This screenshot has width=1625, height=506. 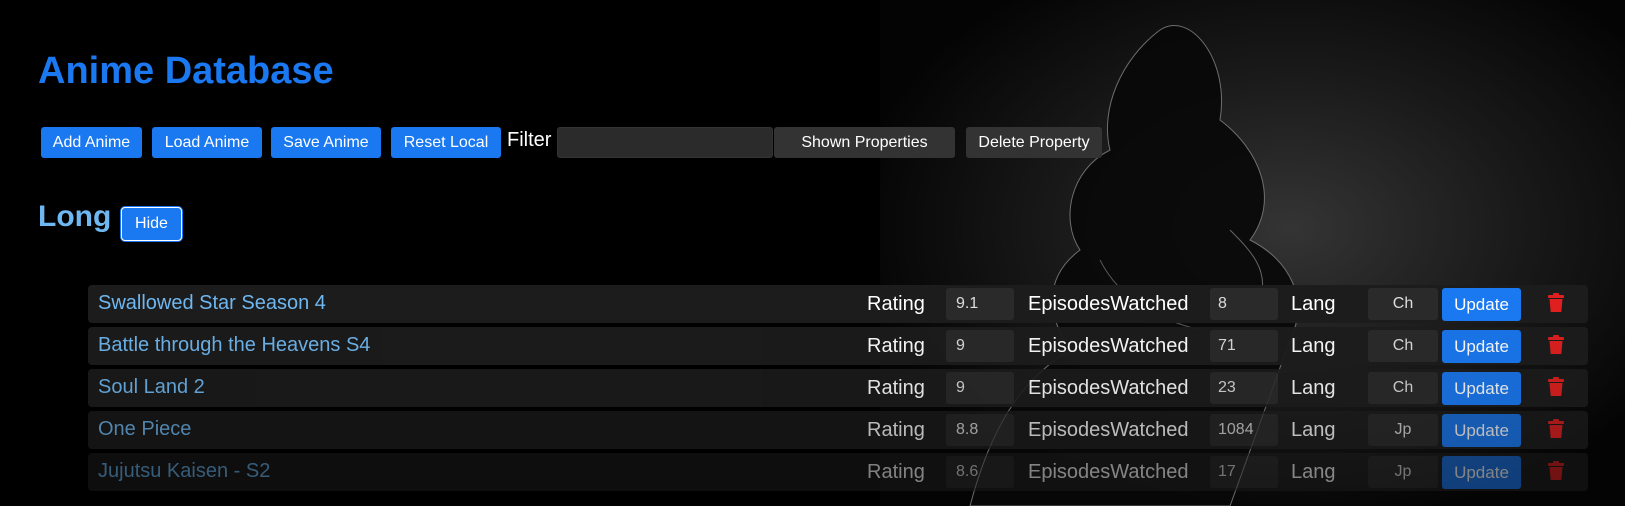 What do you see at coordinates (1244, 430) in the screenshot?
I see `episodes-field: 1084` at bounding box center [1244, 430].